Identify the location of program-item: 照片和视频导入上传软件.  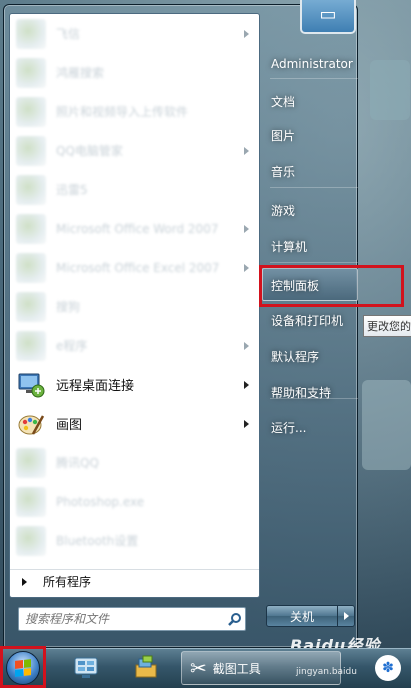
(134, 111).